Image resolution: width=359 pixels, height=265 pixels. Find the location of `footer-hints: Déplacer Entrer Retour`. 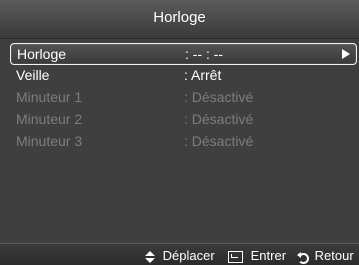

footer-hints: Déplacer Entrer Retour is located at coordinates (179, 254).